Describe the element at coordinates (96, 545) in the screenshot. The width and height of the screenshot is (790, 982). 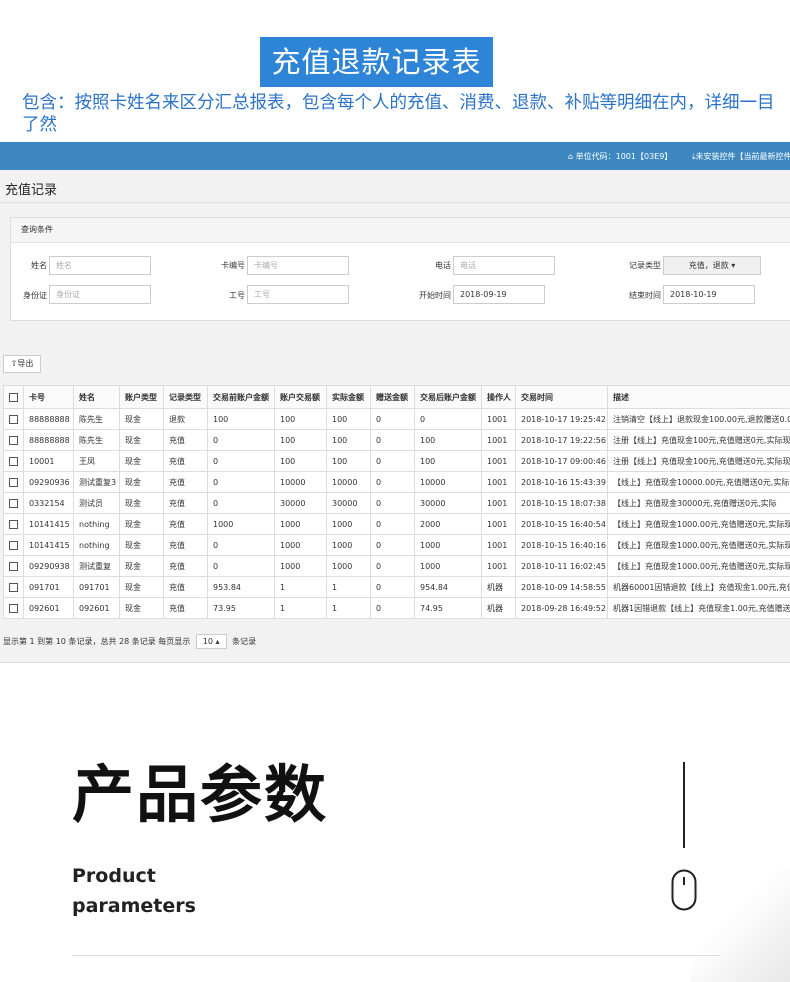
I see `table-cell: nothing` at that location.